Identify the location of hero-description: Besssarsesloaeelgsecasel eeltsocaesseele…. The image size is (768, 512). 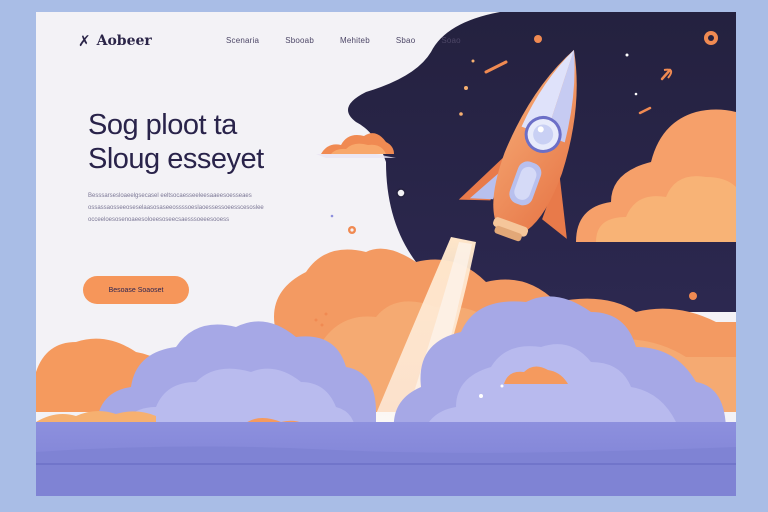
(176, 208).